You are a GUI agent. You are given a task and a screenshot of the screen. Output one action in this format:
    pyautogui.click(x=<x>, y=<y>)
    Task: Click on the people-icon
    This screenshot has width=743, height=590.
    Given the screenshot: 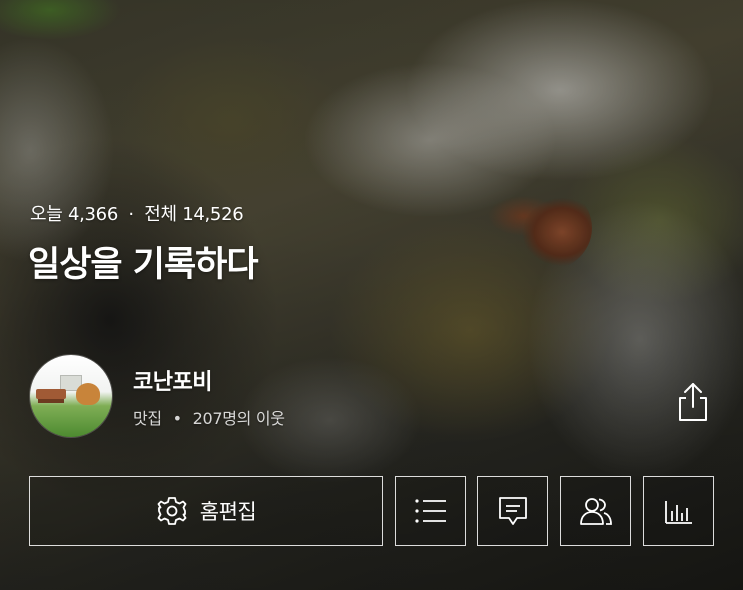 What is the action you would take?
    pyautogui.click(x=596, y=511)
    